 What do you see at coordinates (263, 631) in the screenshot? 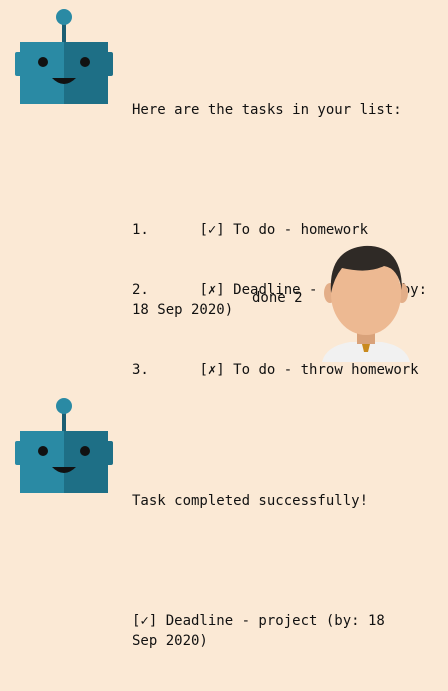
I see `confirmation-line-2: [✓] Deadline - project (by: 18 Sep 2020)` at bounding box center [263, 631].